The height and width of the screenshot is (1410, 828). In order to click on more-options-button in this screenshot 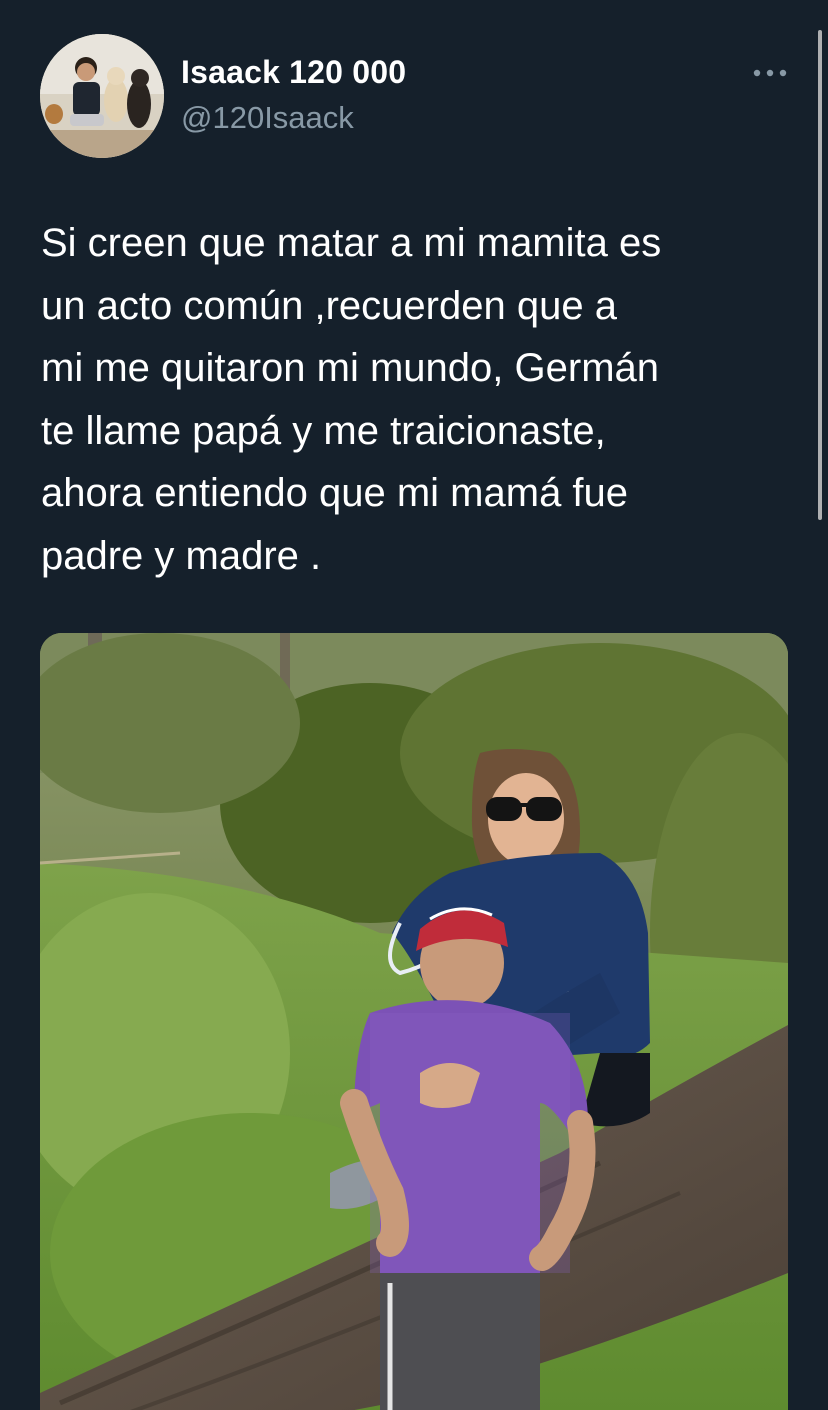, I will do `click(770, 73)`.